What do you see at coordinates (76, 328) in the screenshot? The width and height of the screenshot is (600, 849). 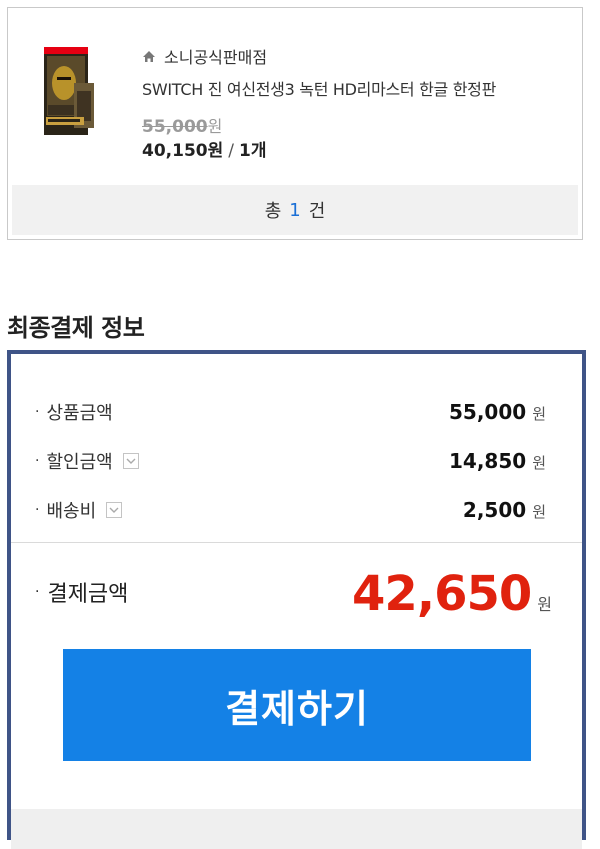 I see `section-title: 최종결제 정보` at bounding box center [76, 328].